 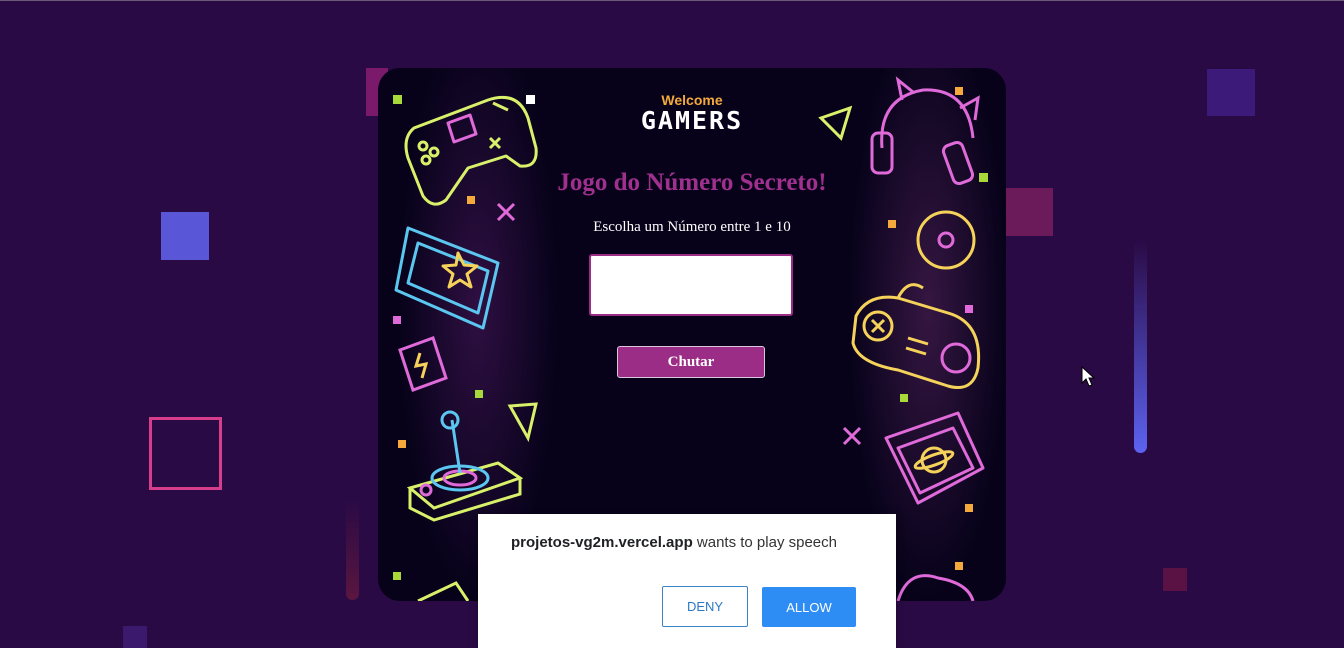 What do you see at coordinates (916, 336) in the screenshot?
I see `retro-controller-icon` at bounding box center [916, 336].